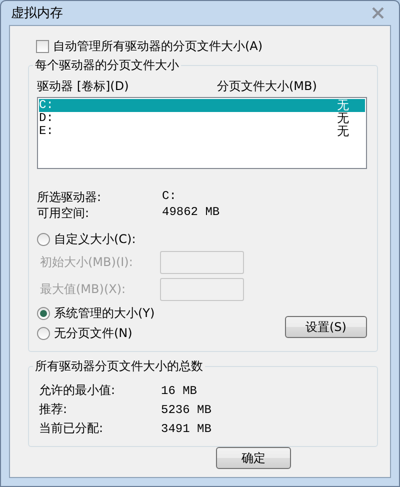 The image size is (400, 487). What do you see at coordinates (107, 65) in the screenshot?
I see `group-title: 每个驱动器的分页文件大小` at bounding box center [107, 65].